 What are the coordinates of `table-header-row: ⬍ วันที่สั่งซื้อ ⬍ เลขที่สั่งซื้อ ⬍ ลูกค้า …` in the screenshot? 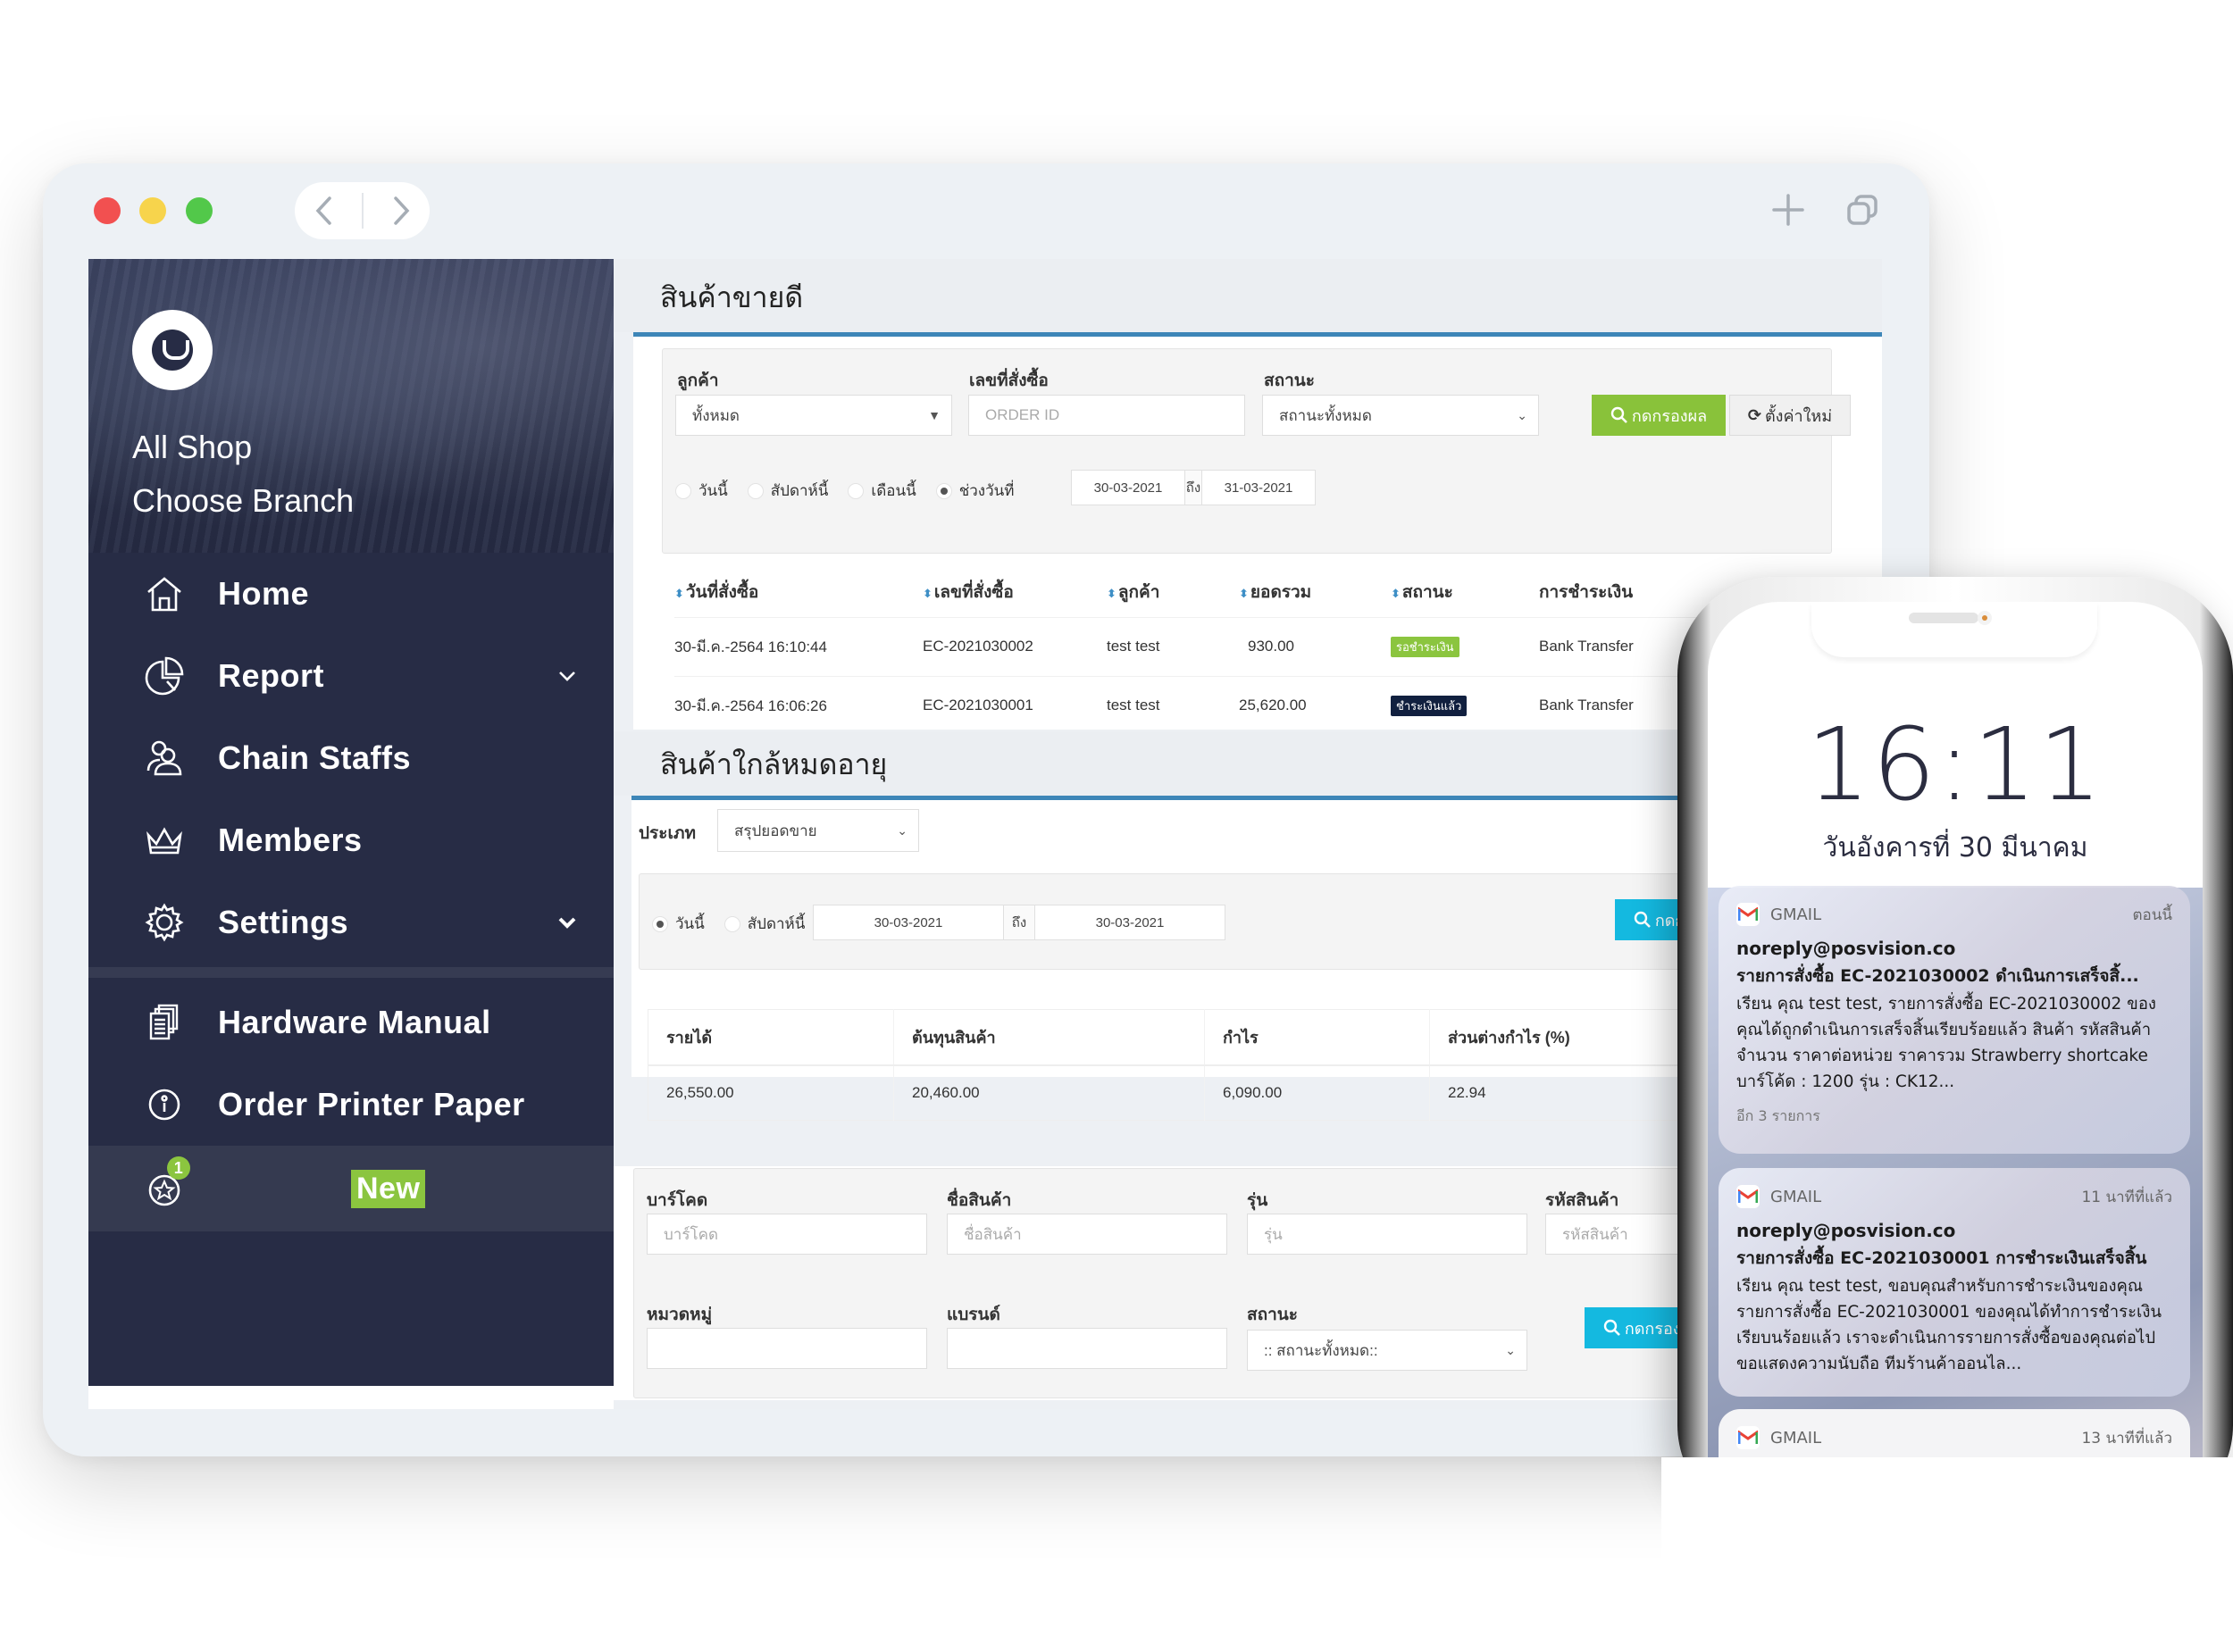 It's located at (1263, 592).